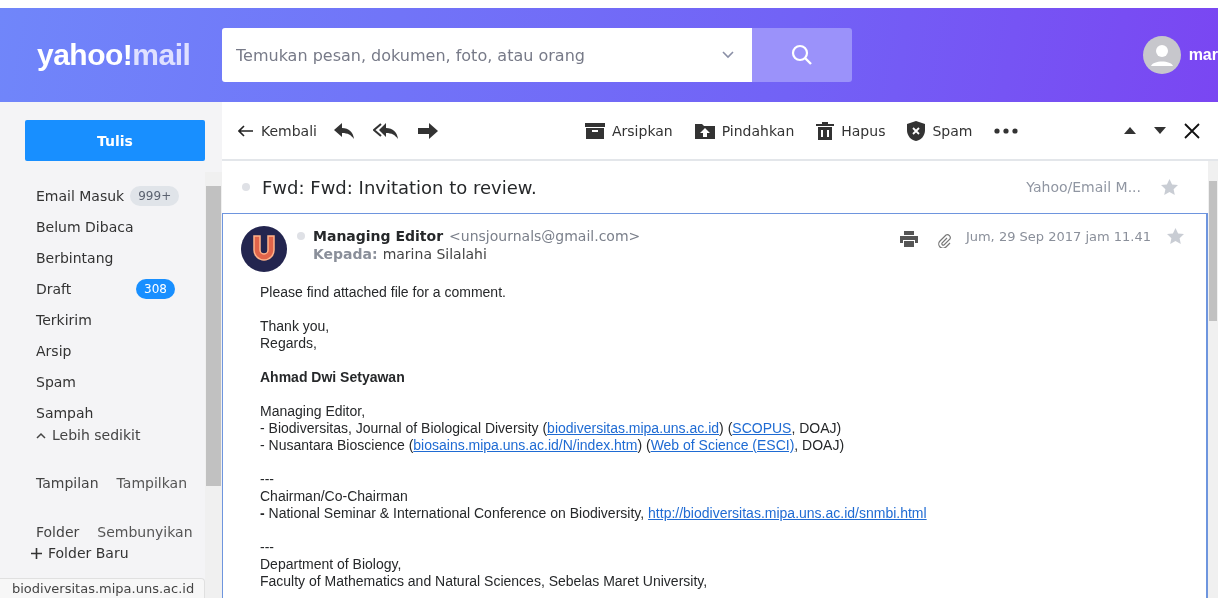  I want to click on email-text-line: Managing Editor,, so click(313, 411).